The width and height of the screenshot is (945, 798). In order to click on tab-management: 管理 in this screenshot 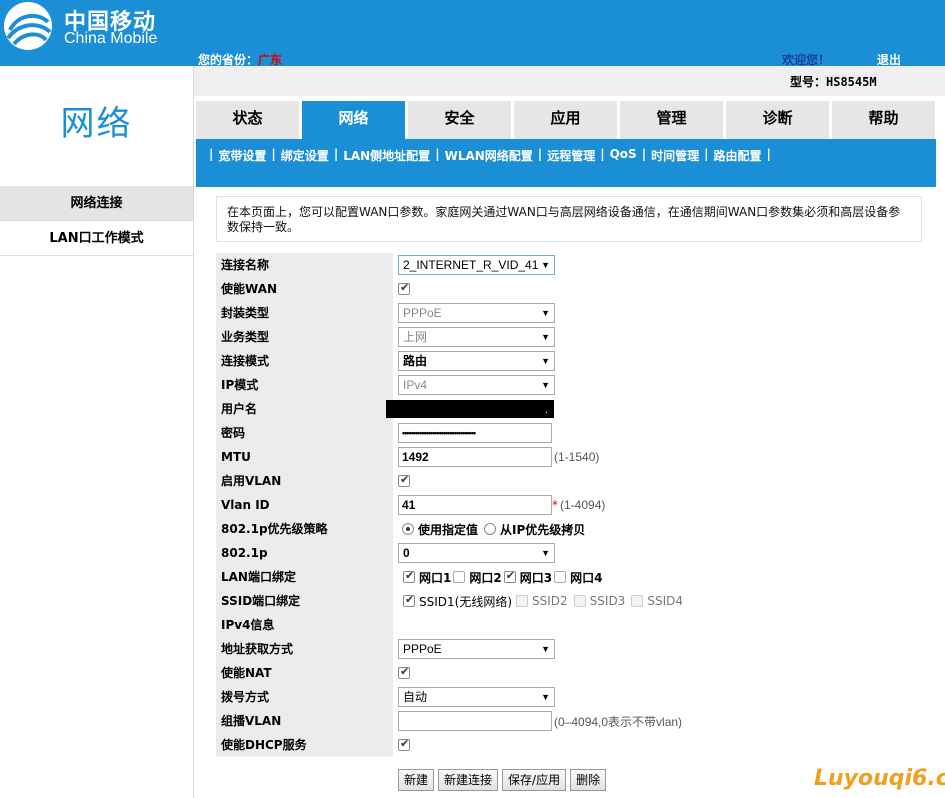, I will do `click(671, 120)`.